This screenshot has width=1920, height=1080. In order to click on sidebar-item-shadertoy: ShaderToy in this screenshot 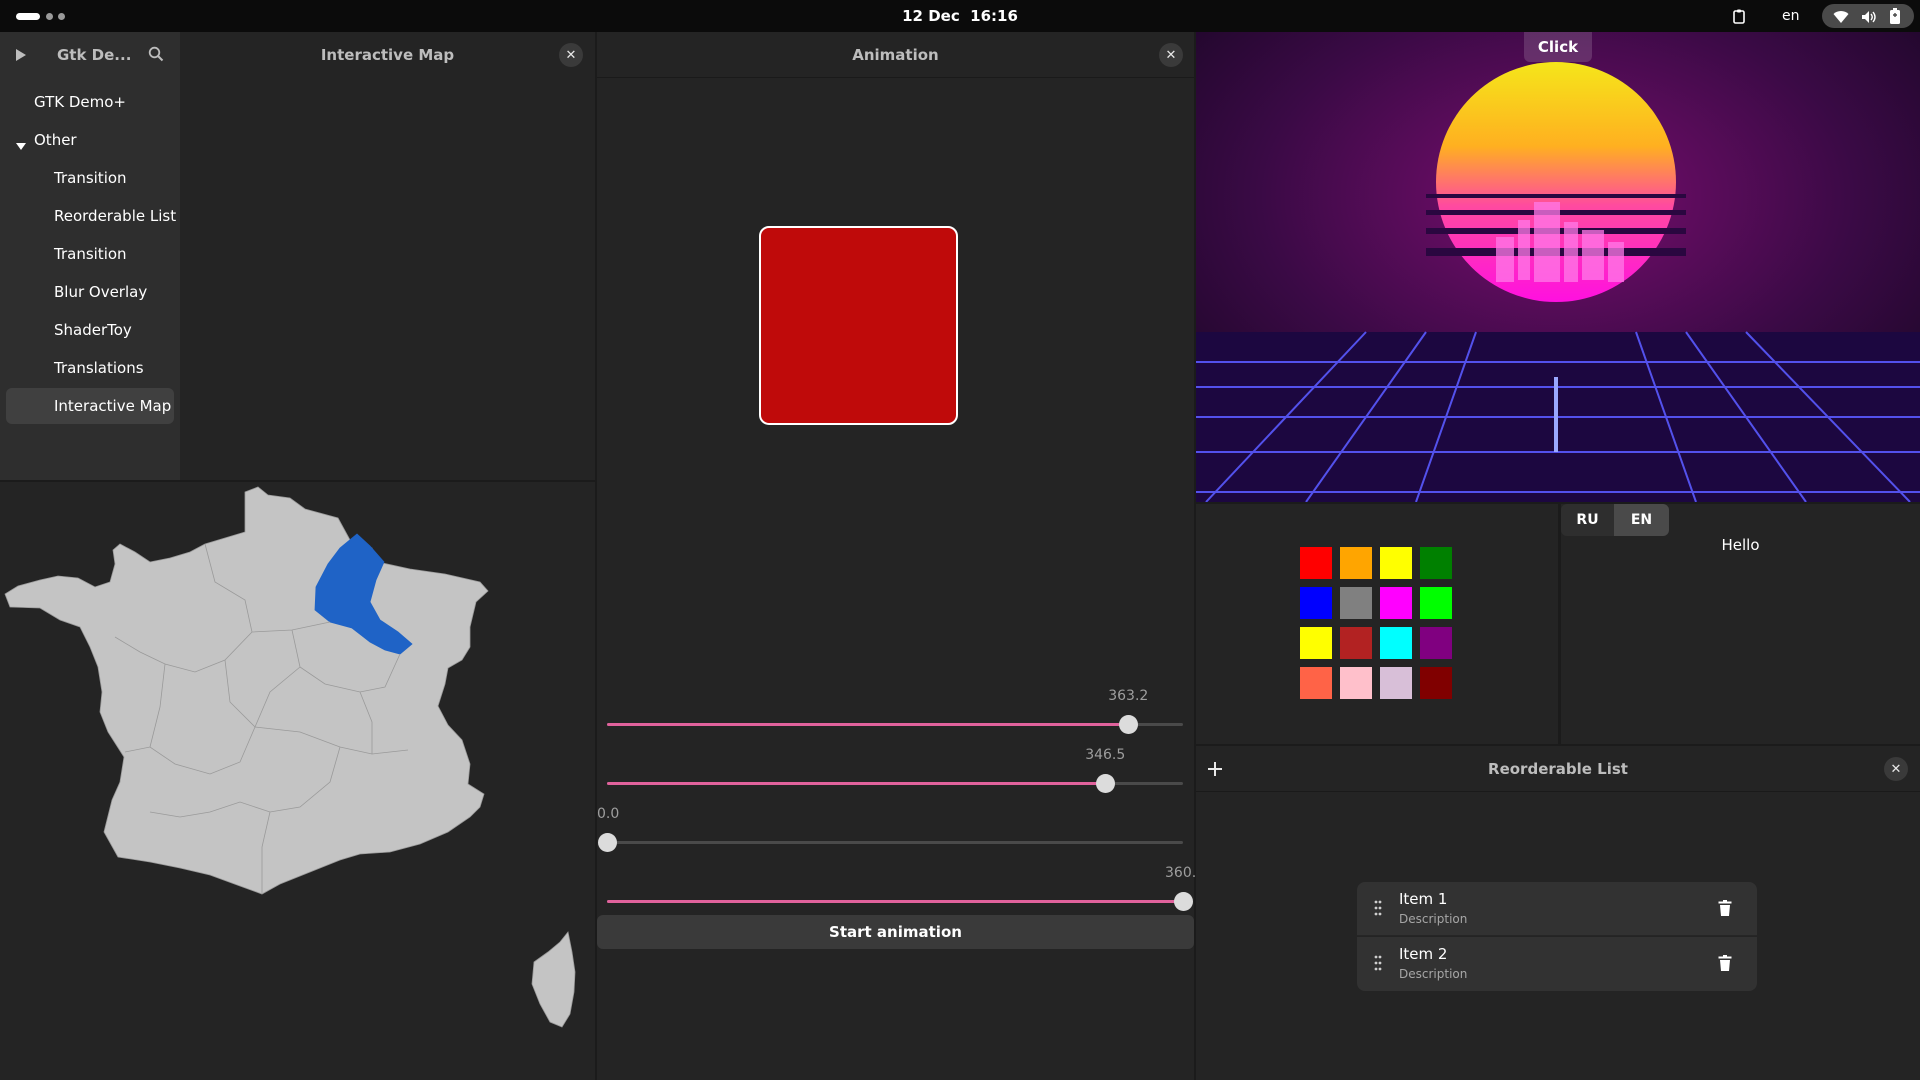, I will do `click(93, 330)`.